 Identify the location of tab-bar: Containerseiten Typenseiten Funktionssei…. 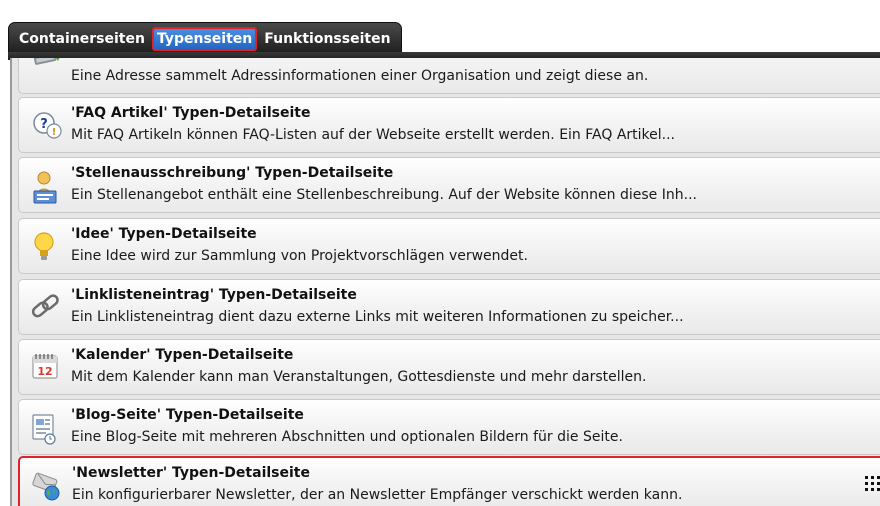
(440, 28).